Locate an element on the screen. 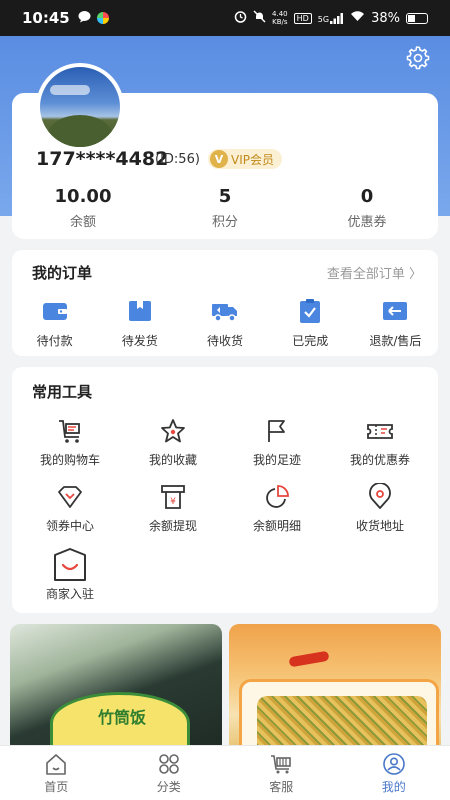 Image resolution: width=450 pixels, height=800 pixels. battery-percent: 38% is located at coordinates (385, 18).